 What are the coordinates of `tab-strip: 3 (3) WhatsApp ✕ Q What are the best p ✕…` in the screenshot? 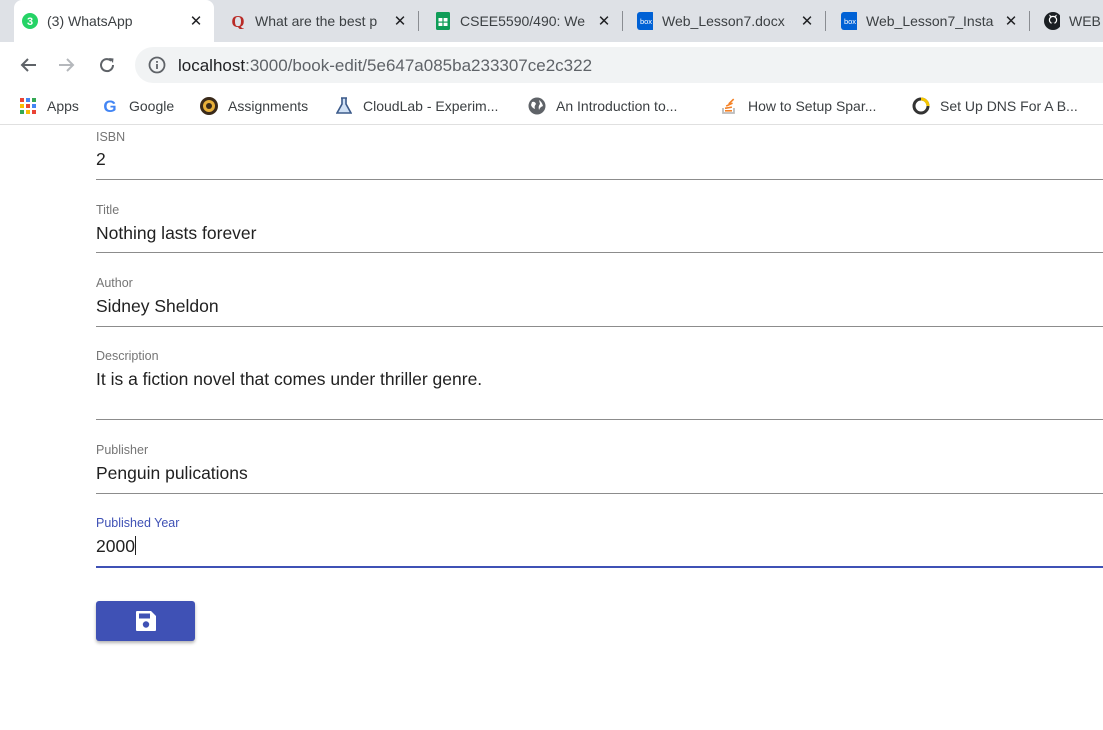 It's located at (551, 21).